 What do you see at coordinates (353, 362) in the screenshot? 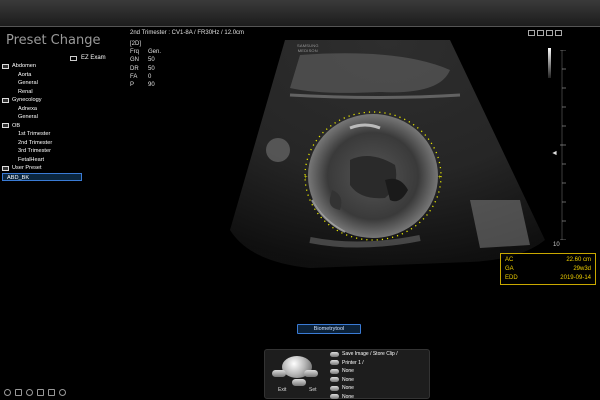
I see `key-assignment-label: Printer 1 /` at bounding box center [353, 362].